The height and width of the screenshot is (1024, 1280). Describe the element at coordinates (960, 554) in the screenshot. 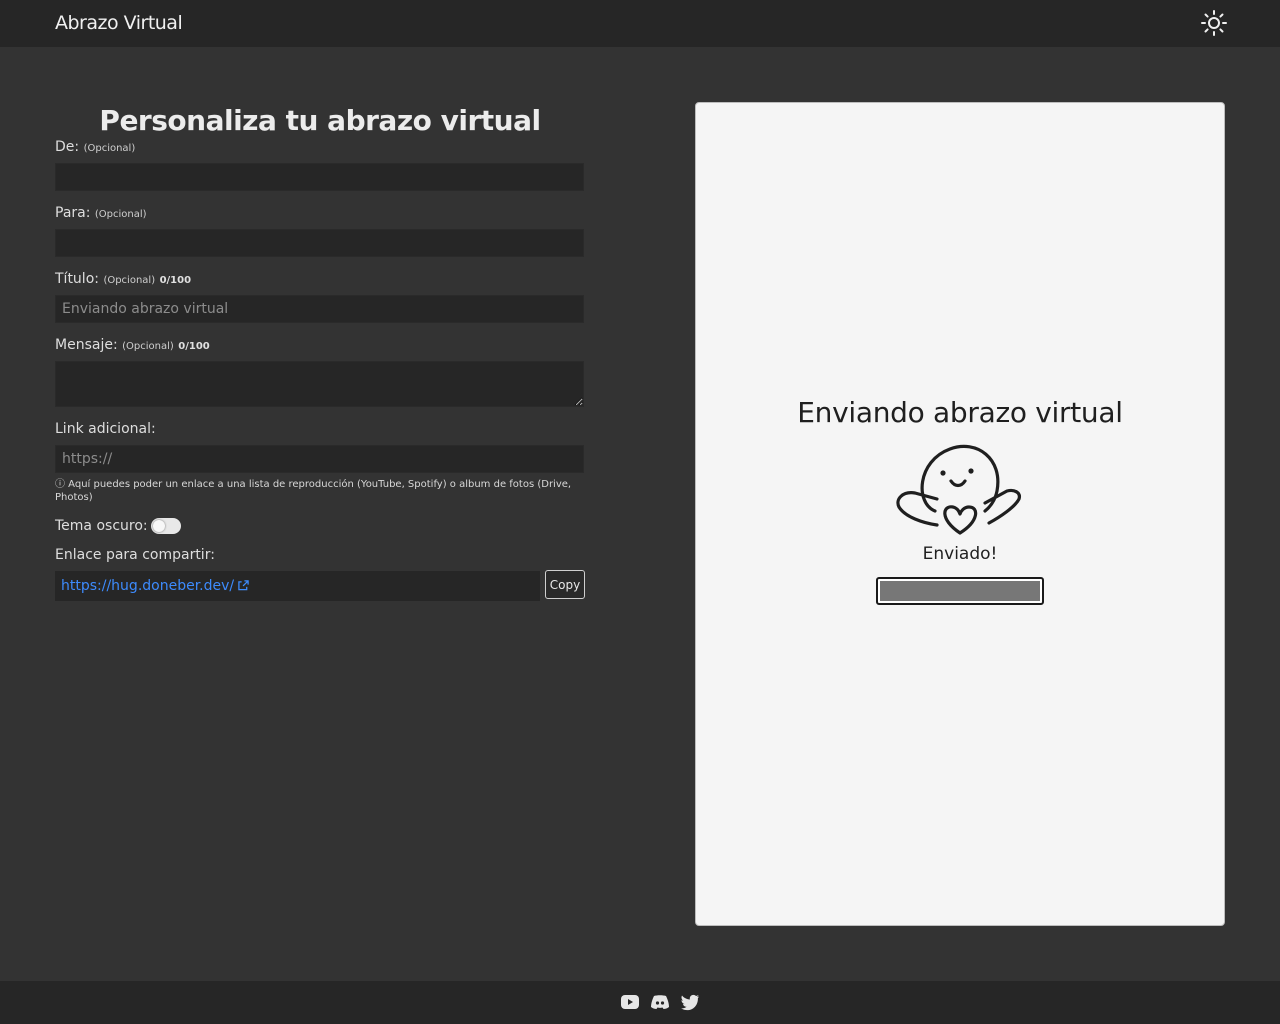

I see `preview-status: Enviado!` at that location.